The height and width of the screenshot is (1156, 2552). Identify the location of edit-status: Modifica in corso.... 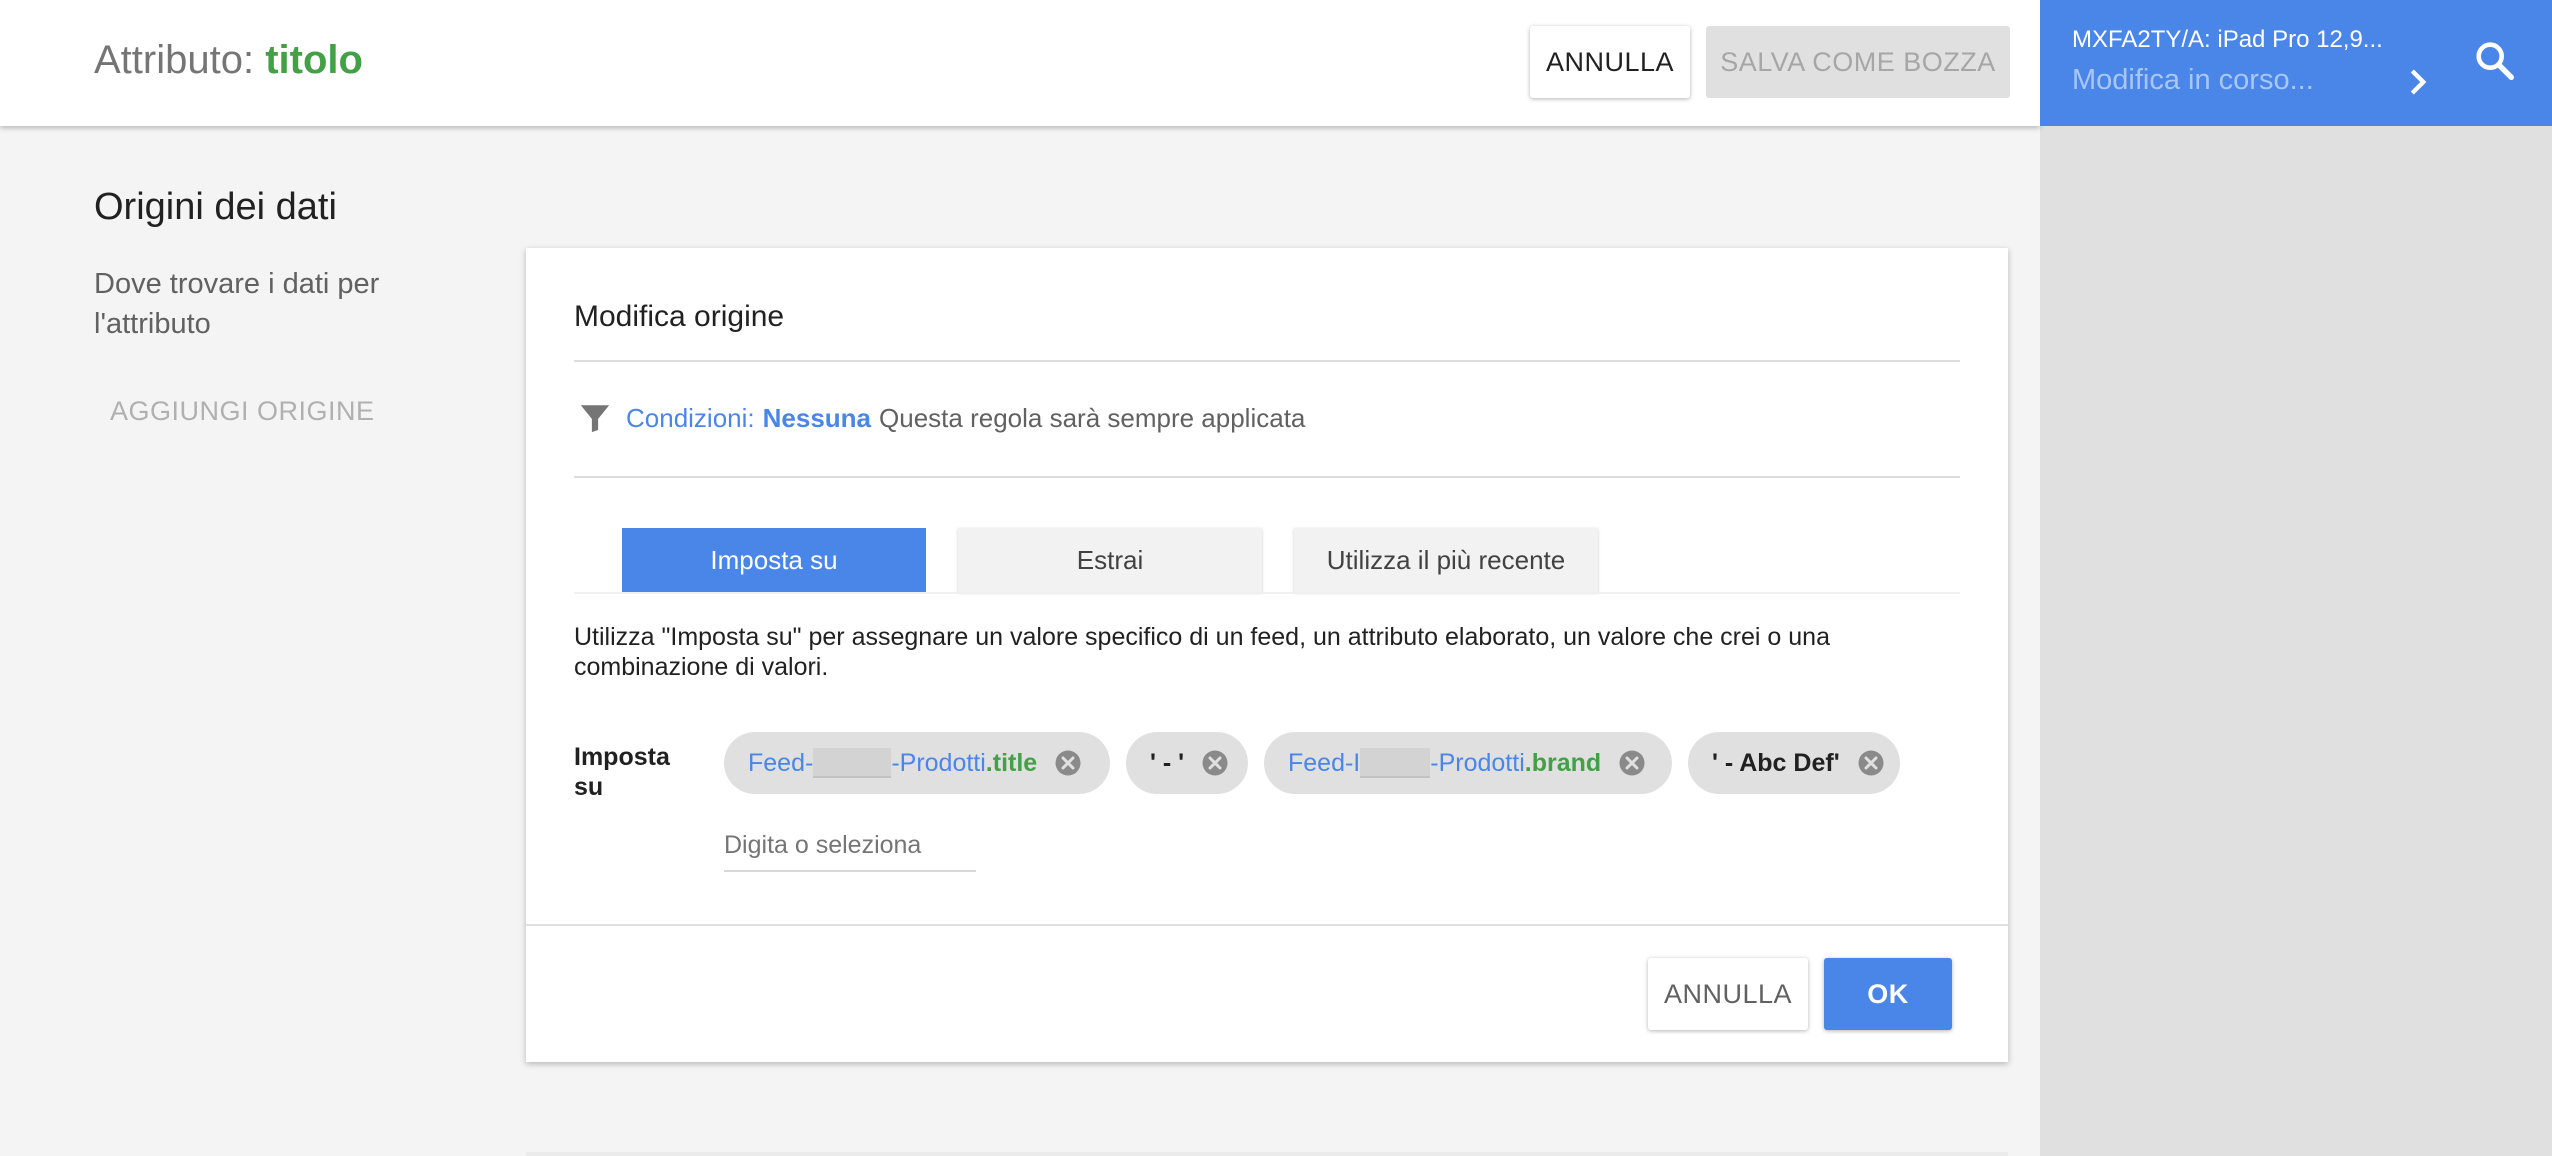
(2193, 80).